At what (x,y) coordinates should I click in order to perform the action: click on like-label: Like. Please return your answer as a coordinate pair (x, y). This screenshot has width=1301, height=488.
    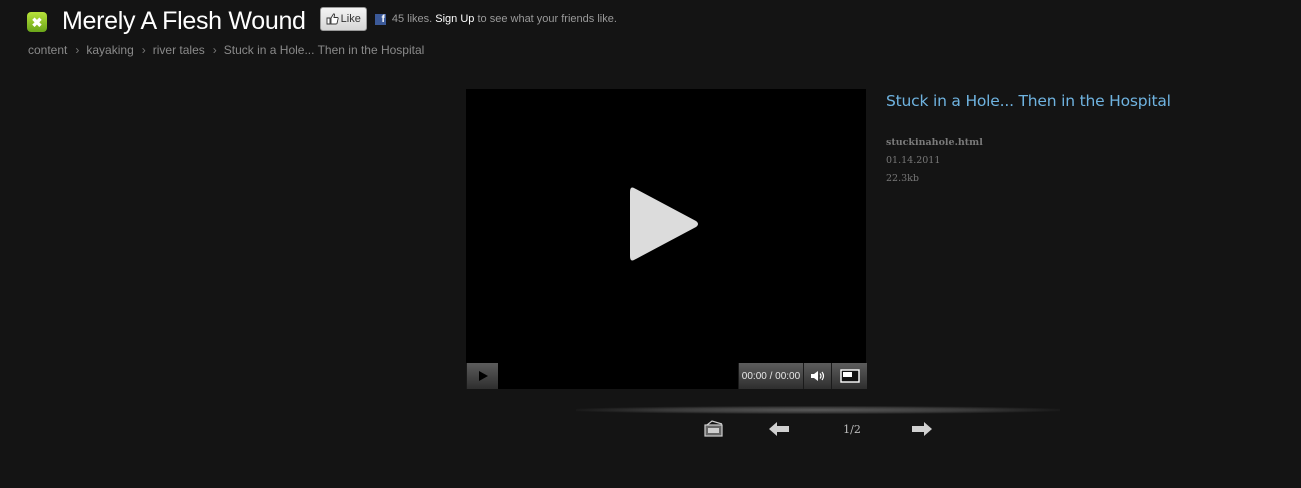
    Looking at the image, I should click on (350, 19).